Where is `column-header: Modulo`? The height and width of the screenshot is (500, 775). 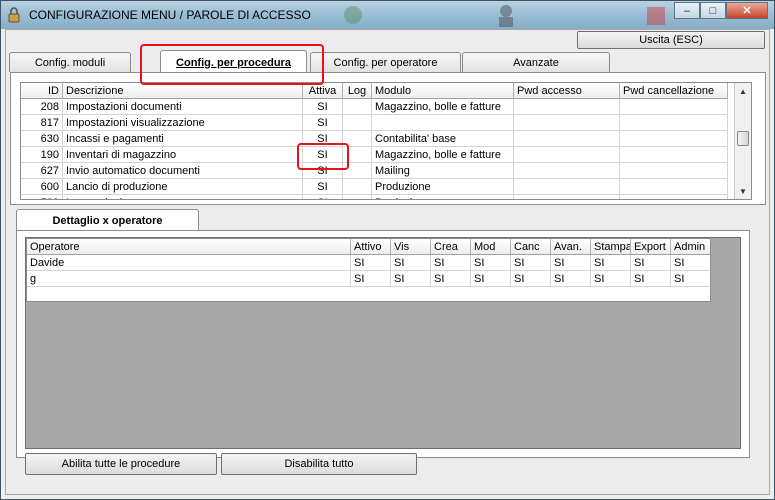 column-header: Modulo is located at coordinates (443, 91).